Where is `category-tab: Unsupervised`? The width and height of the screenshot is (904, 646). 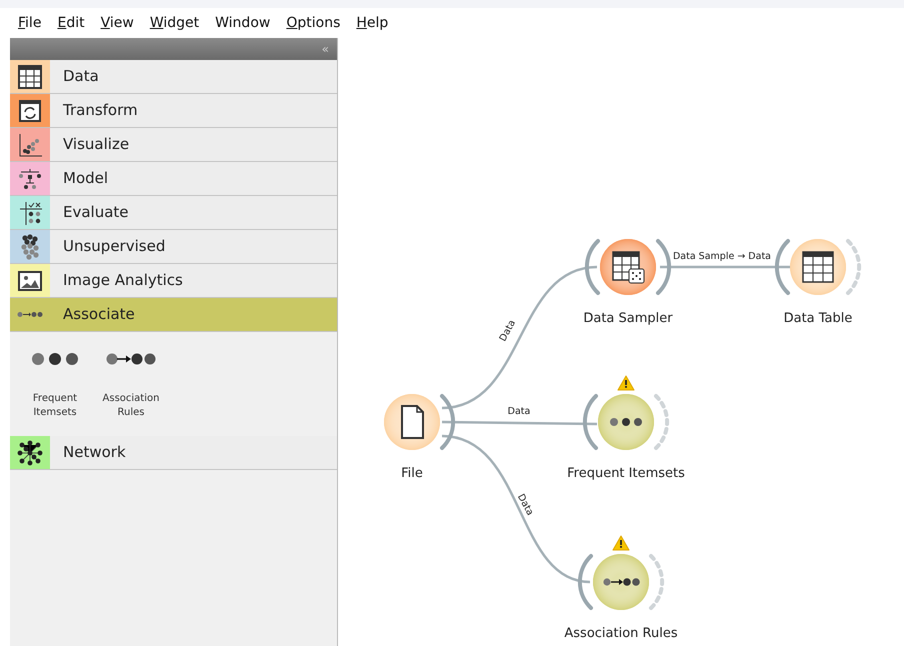 category-tab: Unsupervised is located at coordinates (173, 247).